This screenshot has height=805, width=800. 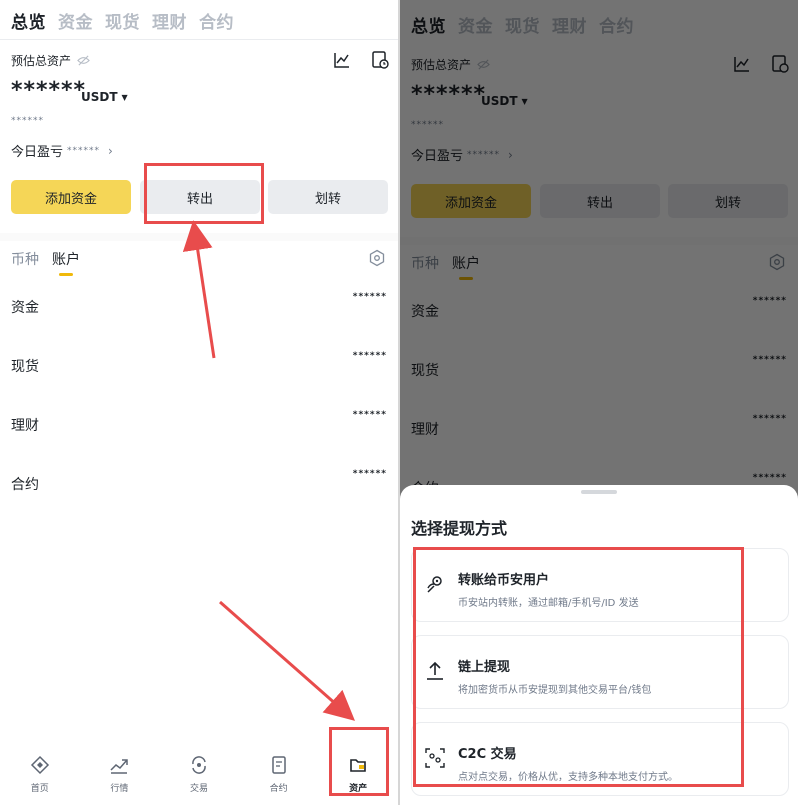 What do you see at coordinates (199, 289) in the screenshot?
I see `arrow-to-withdraw` at bounding box center [199, 289].